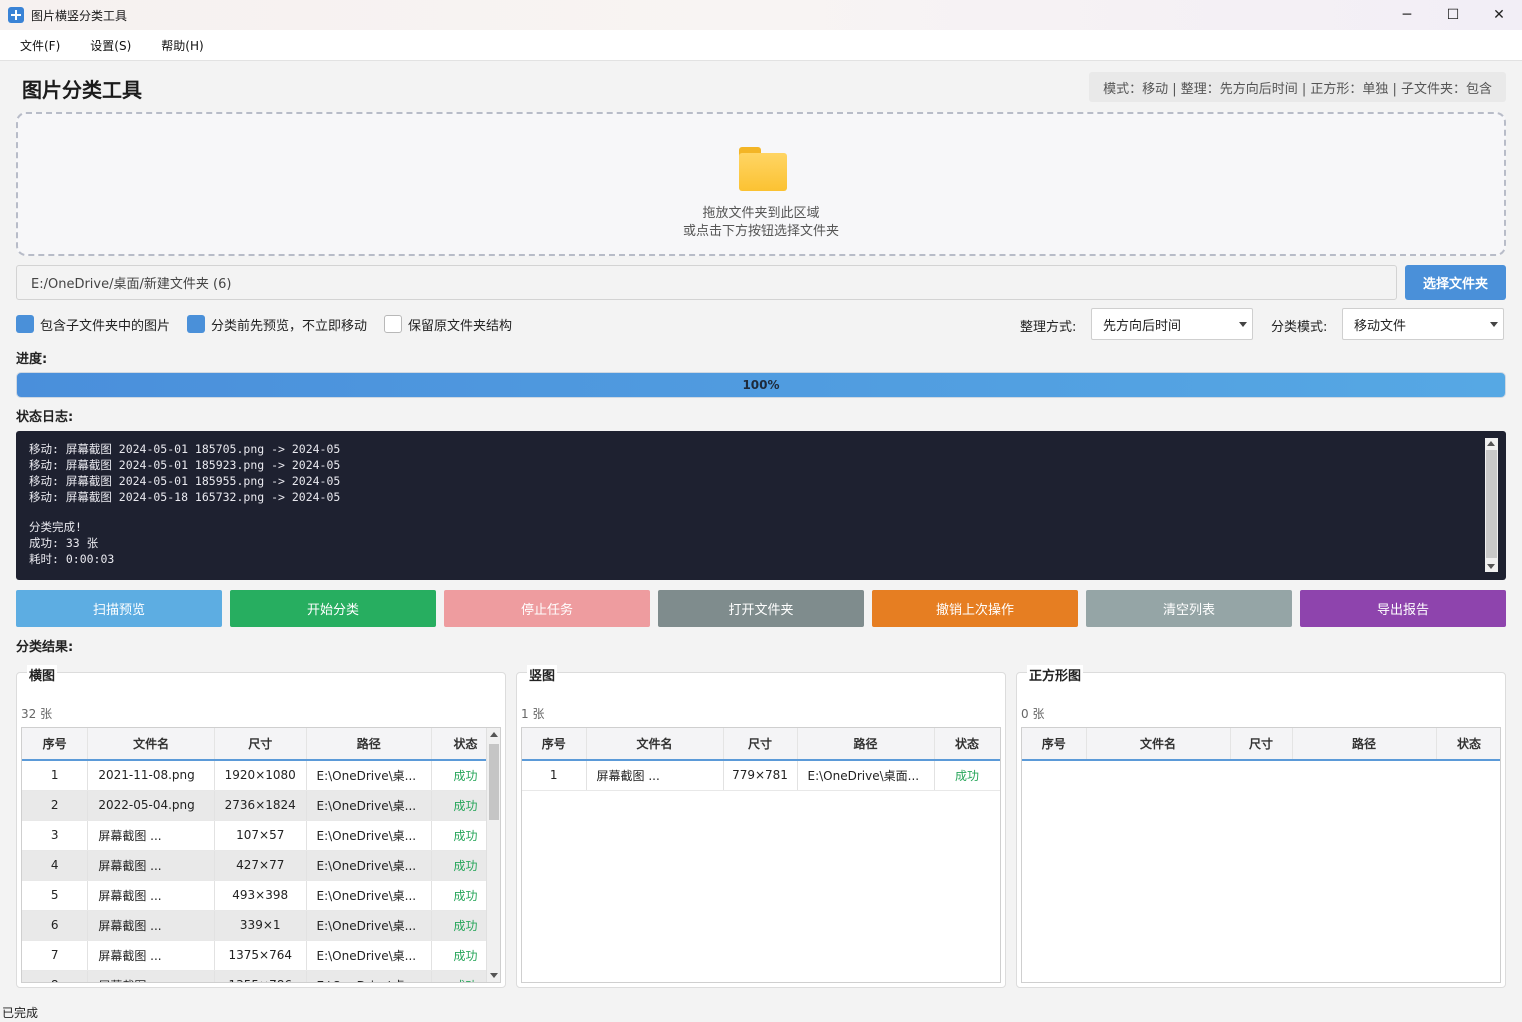 The width and height of the screenshot is (1522, 1022). Describe the element at coordinates (1455, 282) in the screenshot. I see `choose-folder-button: 选择文件夹` at that location.